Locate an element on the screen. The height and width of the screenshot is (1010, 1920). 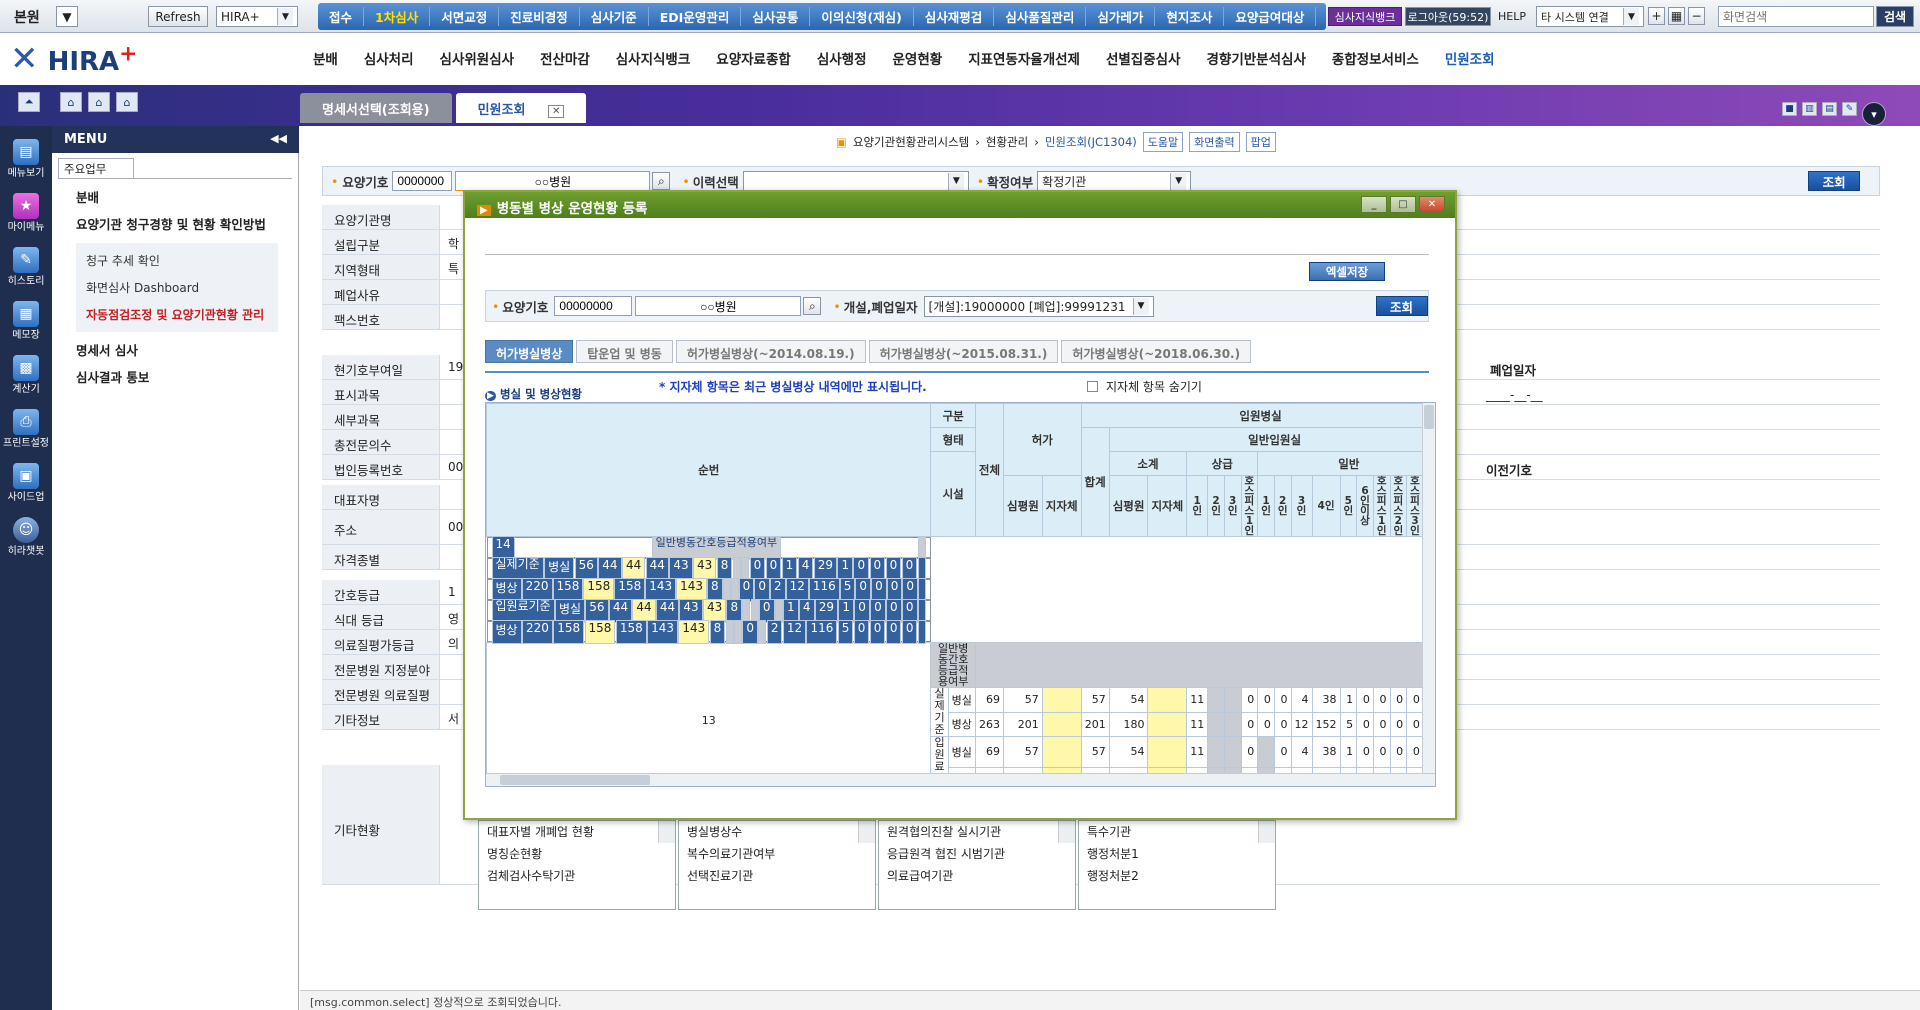
nav-item-10: 경향기반분석심사 is located at coordinates (1256, 58).